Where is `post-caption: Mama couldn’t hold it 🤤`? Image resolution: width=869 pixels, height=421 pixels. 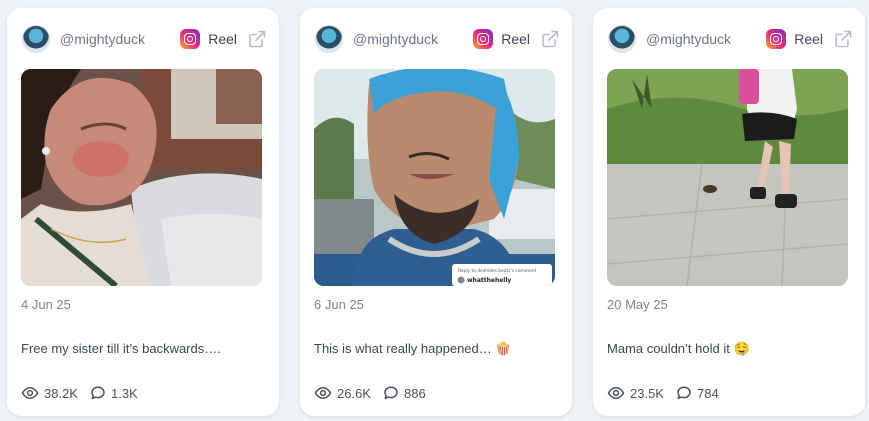 post-caption: Mama couldn’t hold it 🤤 is located at coordinates (678, 348).